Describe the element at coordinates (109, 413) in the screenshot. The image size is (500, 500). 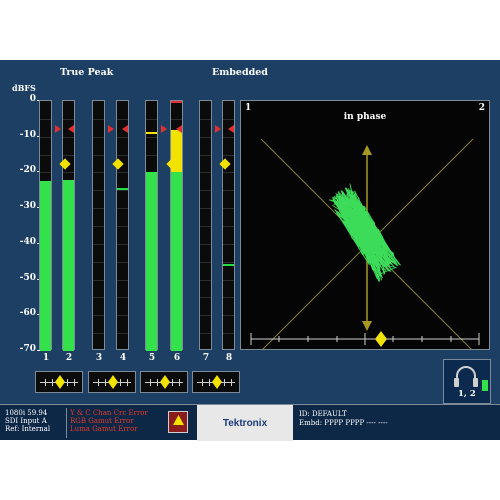
I see `error-message: Y & C Chan Crc Error` at that location.